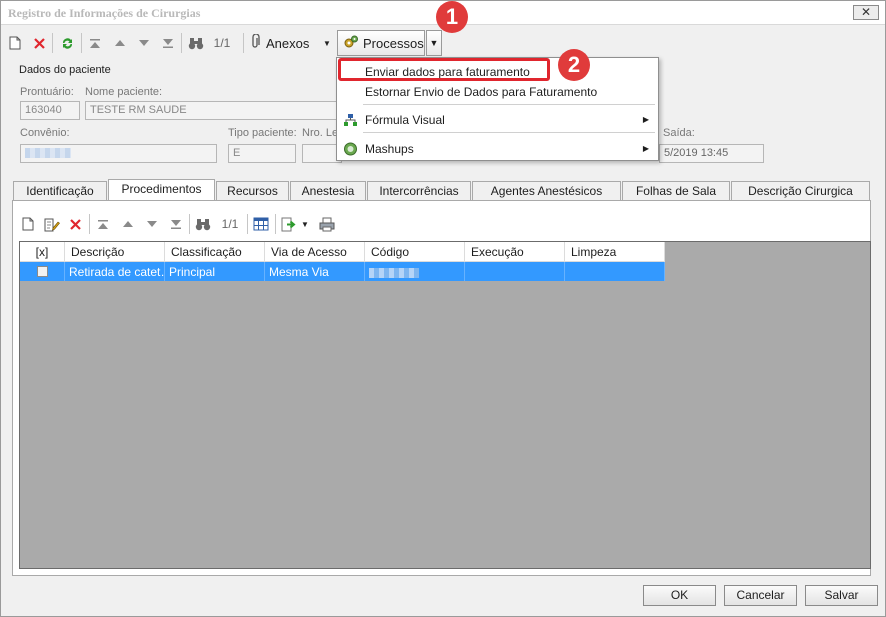 This screenshot has width=886, height=617. What do you see at coordinates (327, 224) in the screenshot?
I see `print-icon` at bounding box center [327, 224].